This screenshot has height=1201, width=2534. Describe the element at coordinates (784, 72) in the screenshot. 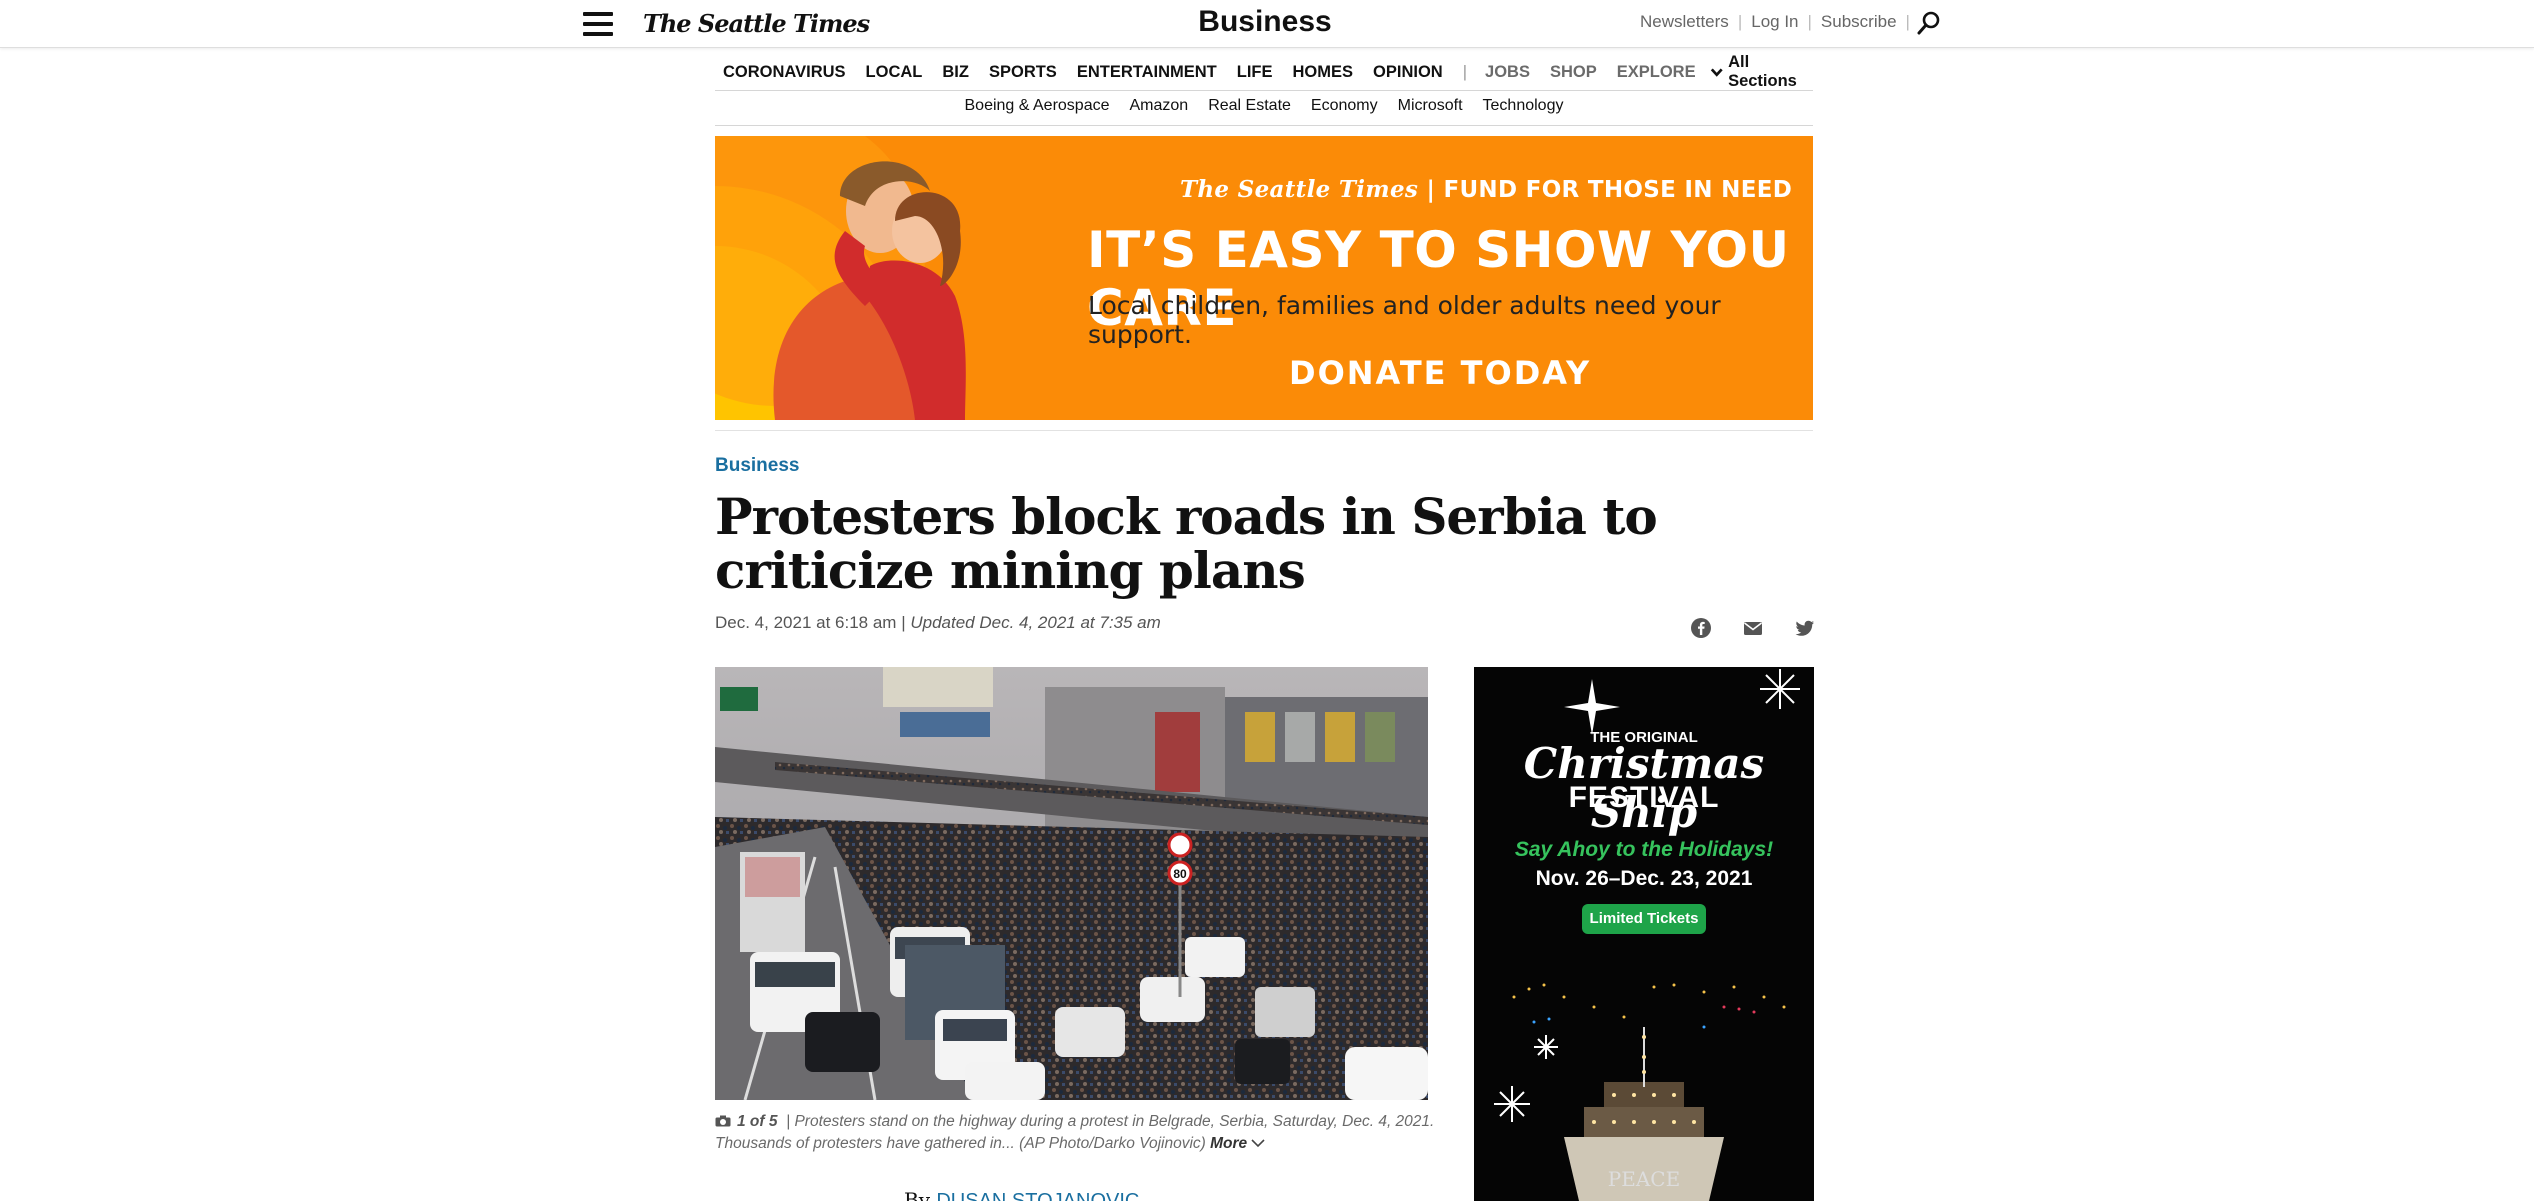

I see `nav-item-coronavirus: CORONAVIRUS` at that location.